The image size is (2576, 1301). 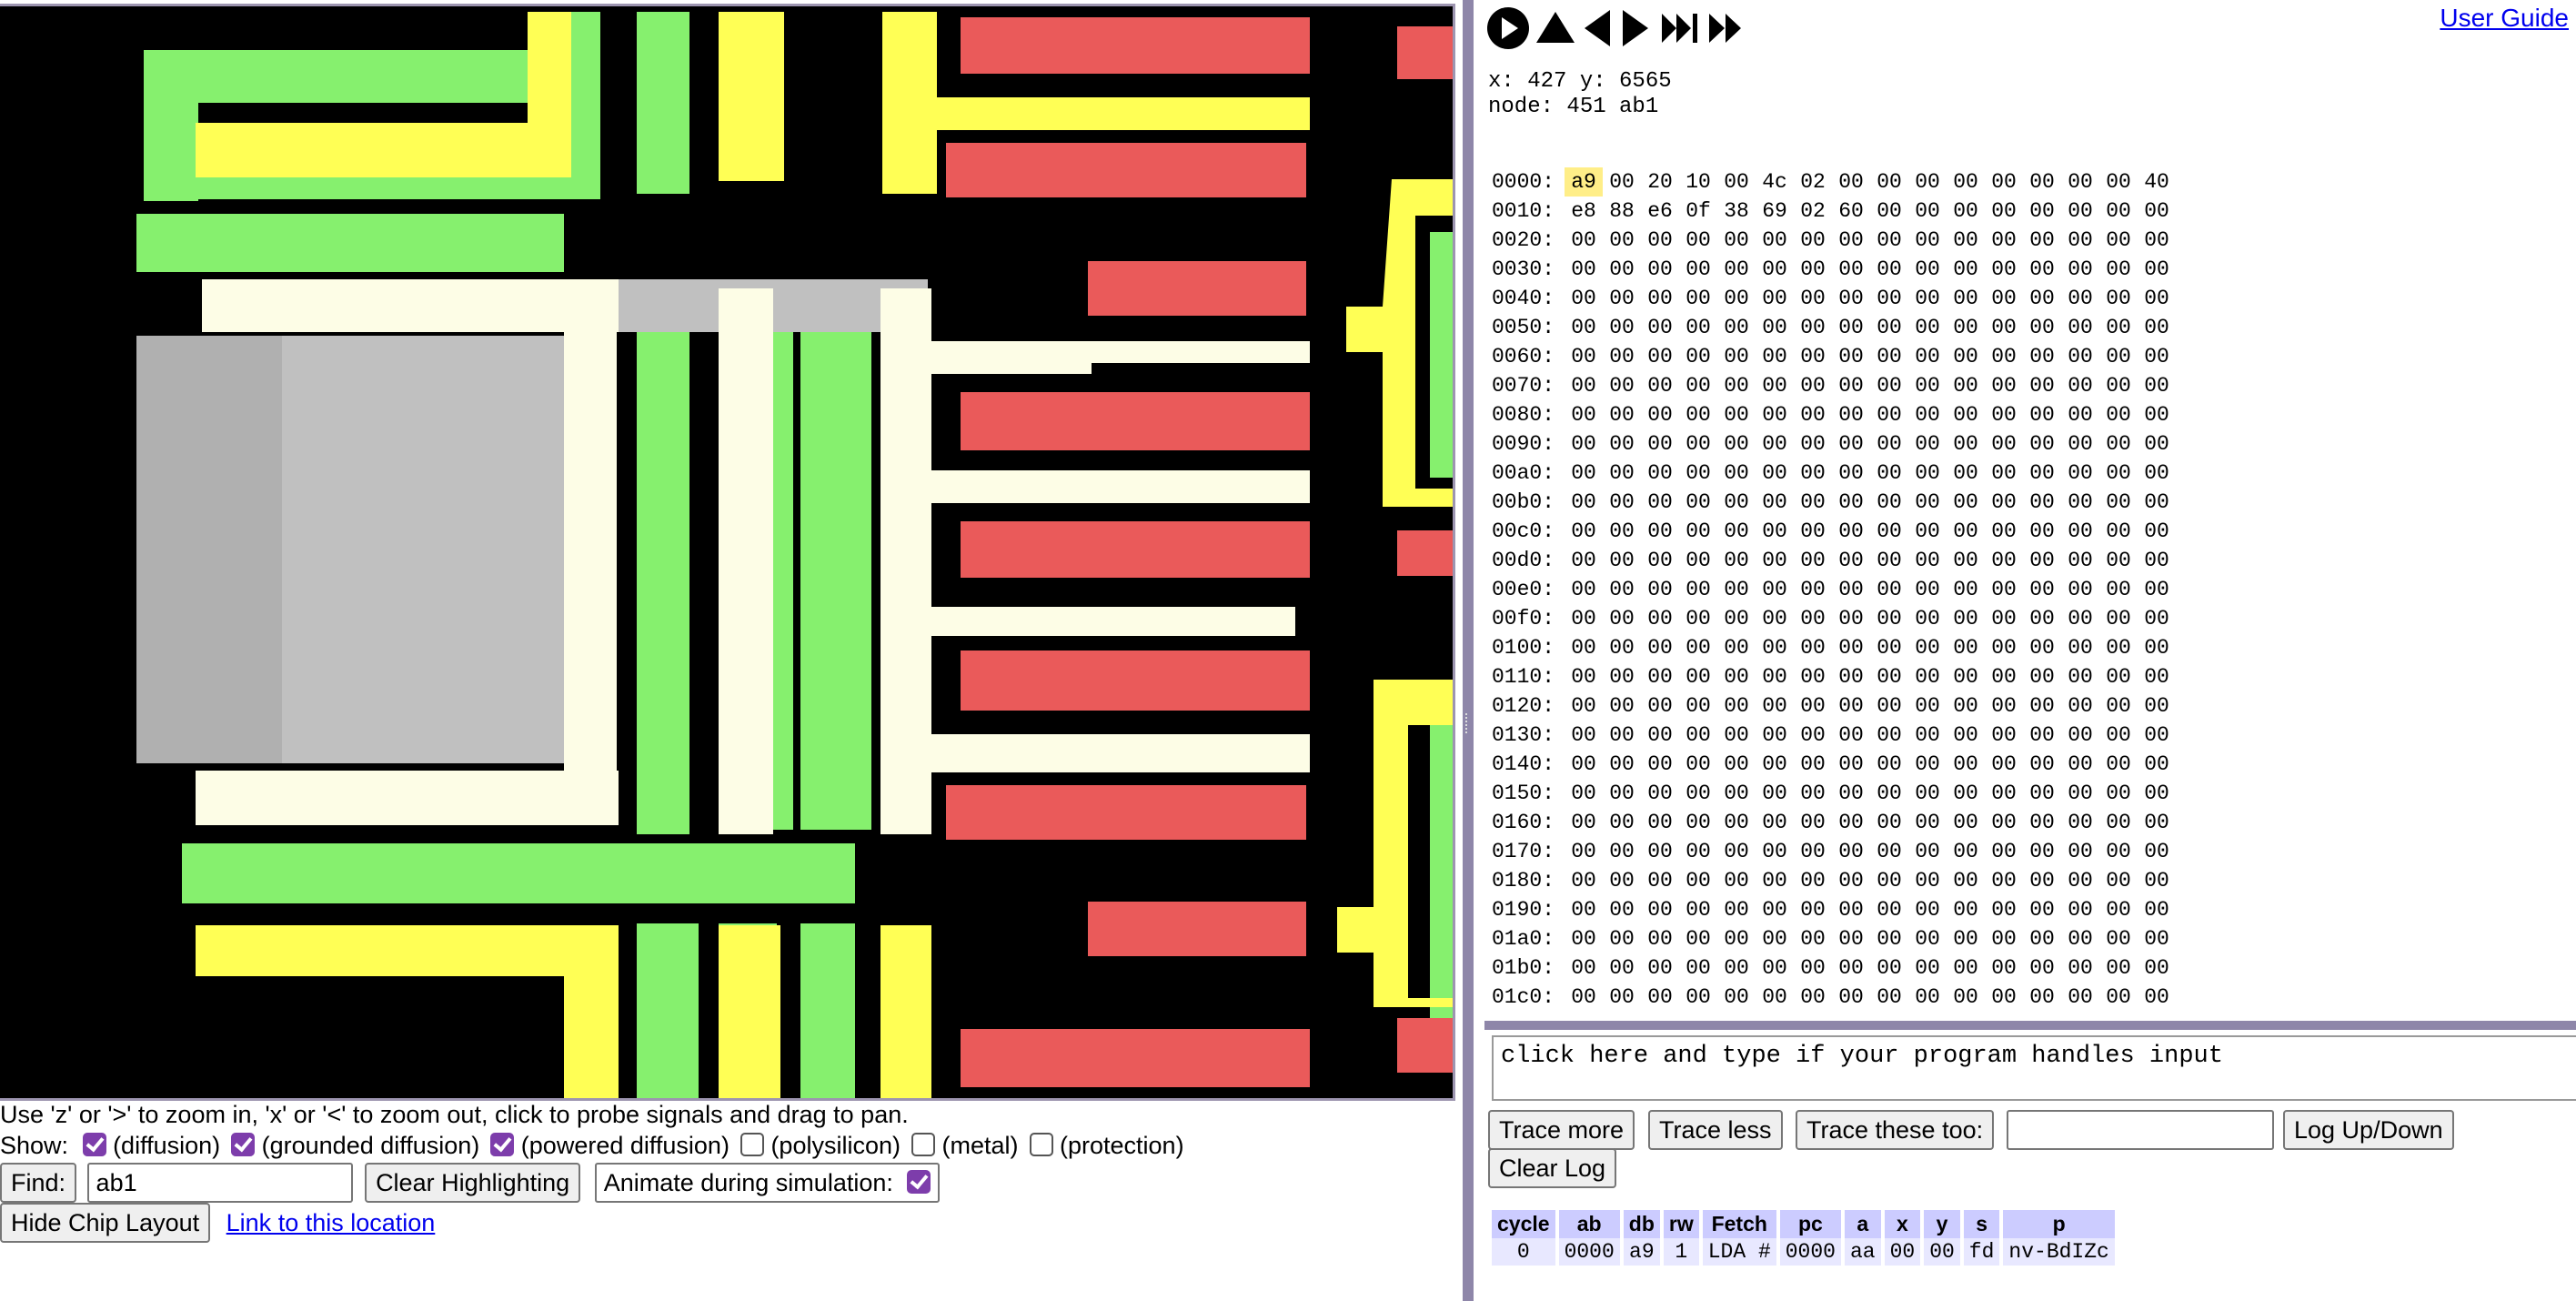 What do you see at coordinates (1775, 182) in the screenshot?
I see `memory-byte: 4c` at bounding box center [1775, 182].